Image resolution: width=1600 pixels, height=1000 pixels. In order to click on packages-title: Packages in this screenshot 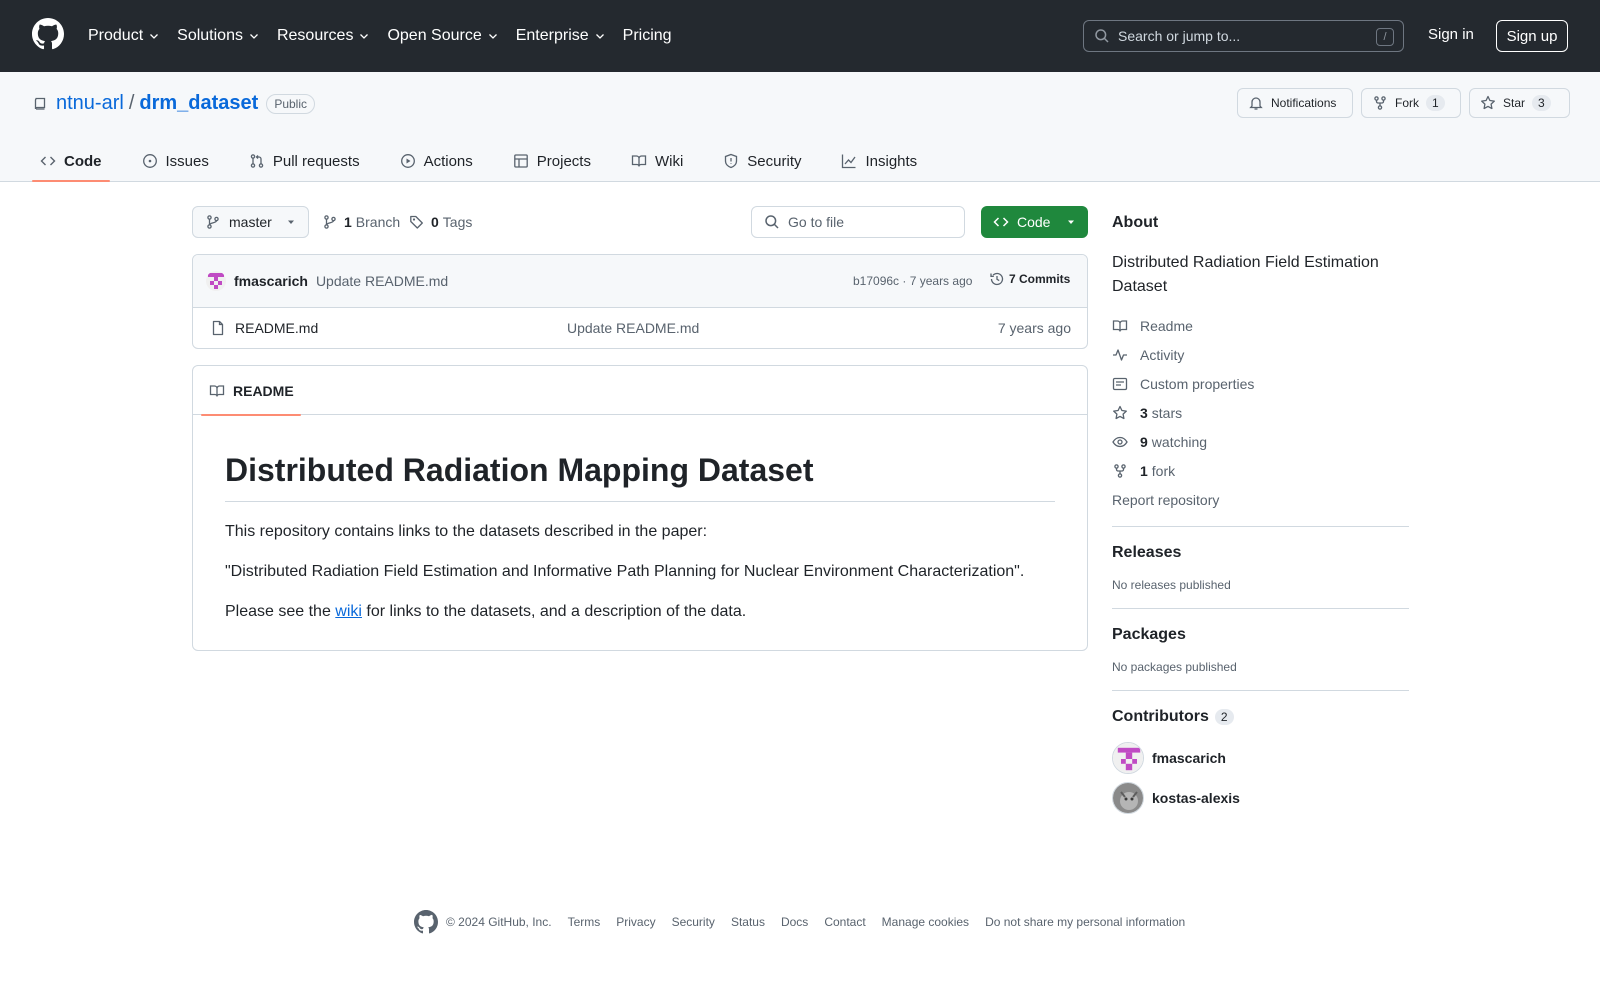, I will do `click(1260, 635)`.